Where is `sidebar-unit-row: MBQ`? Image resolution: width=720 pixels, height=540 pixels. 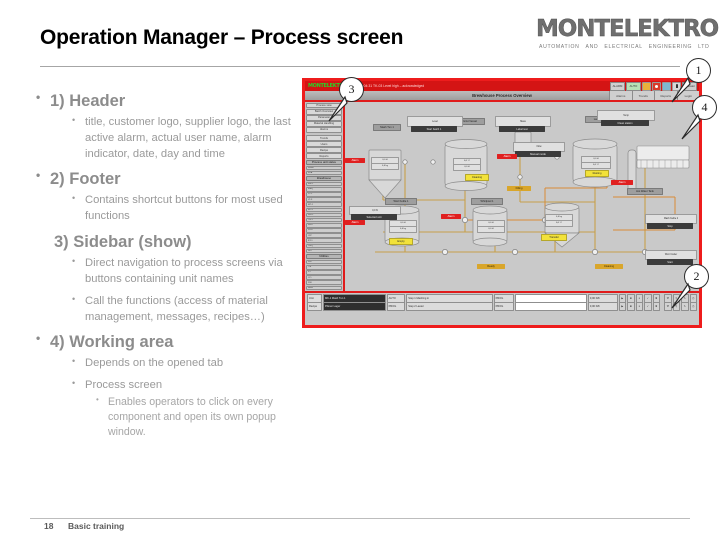
sidebar-unit-row: MBQ is located at coordinates (324, 189).